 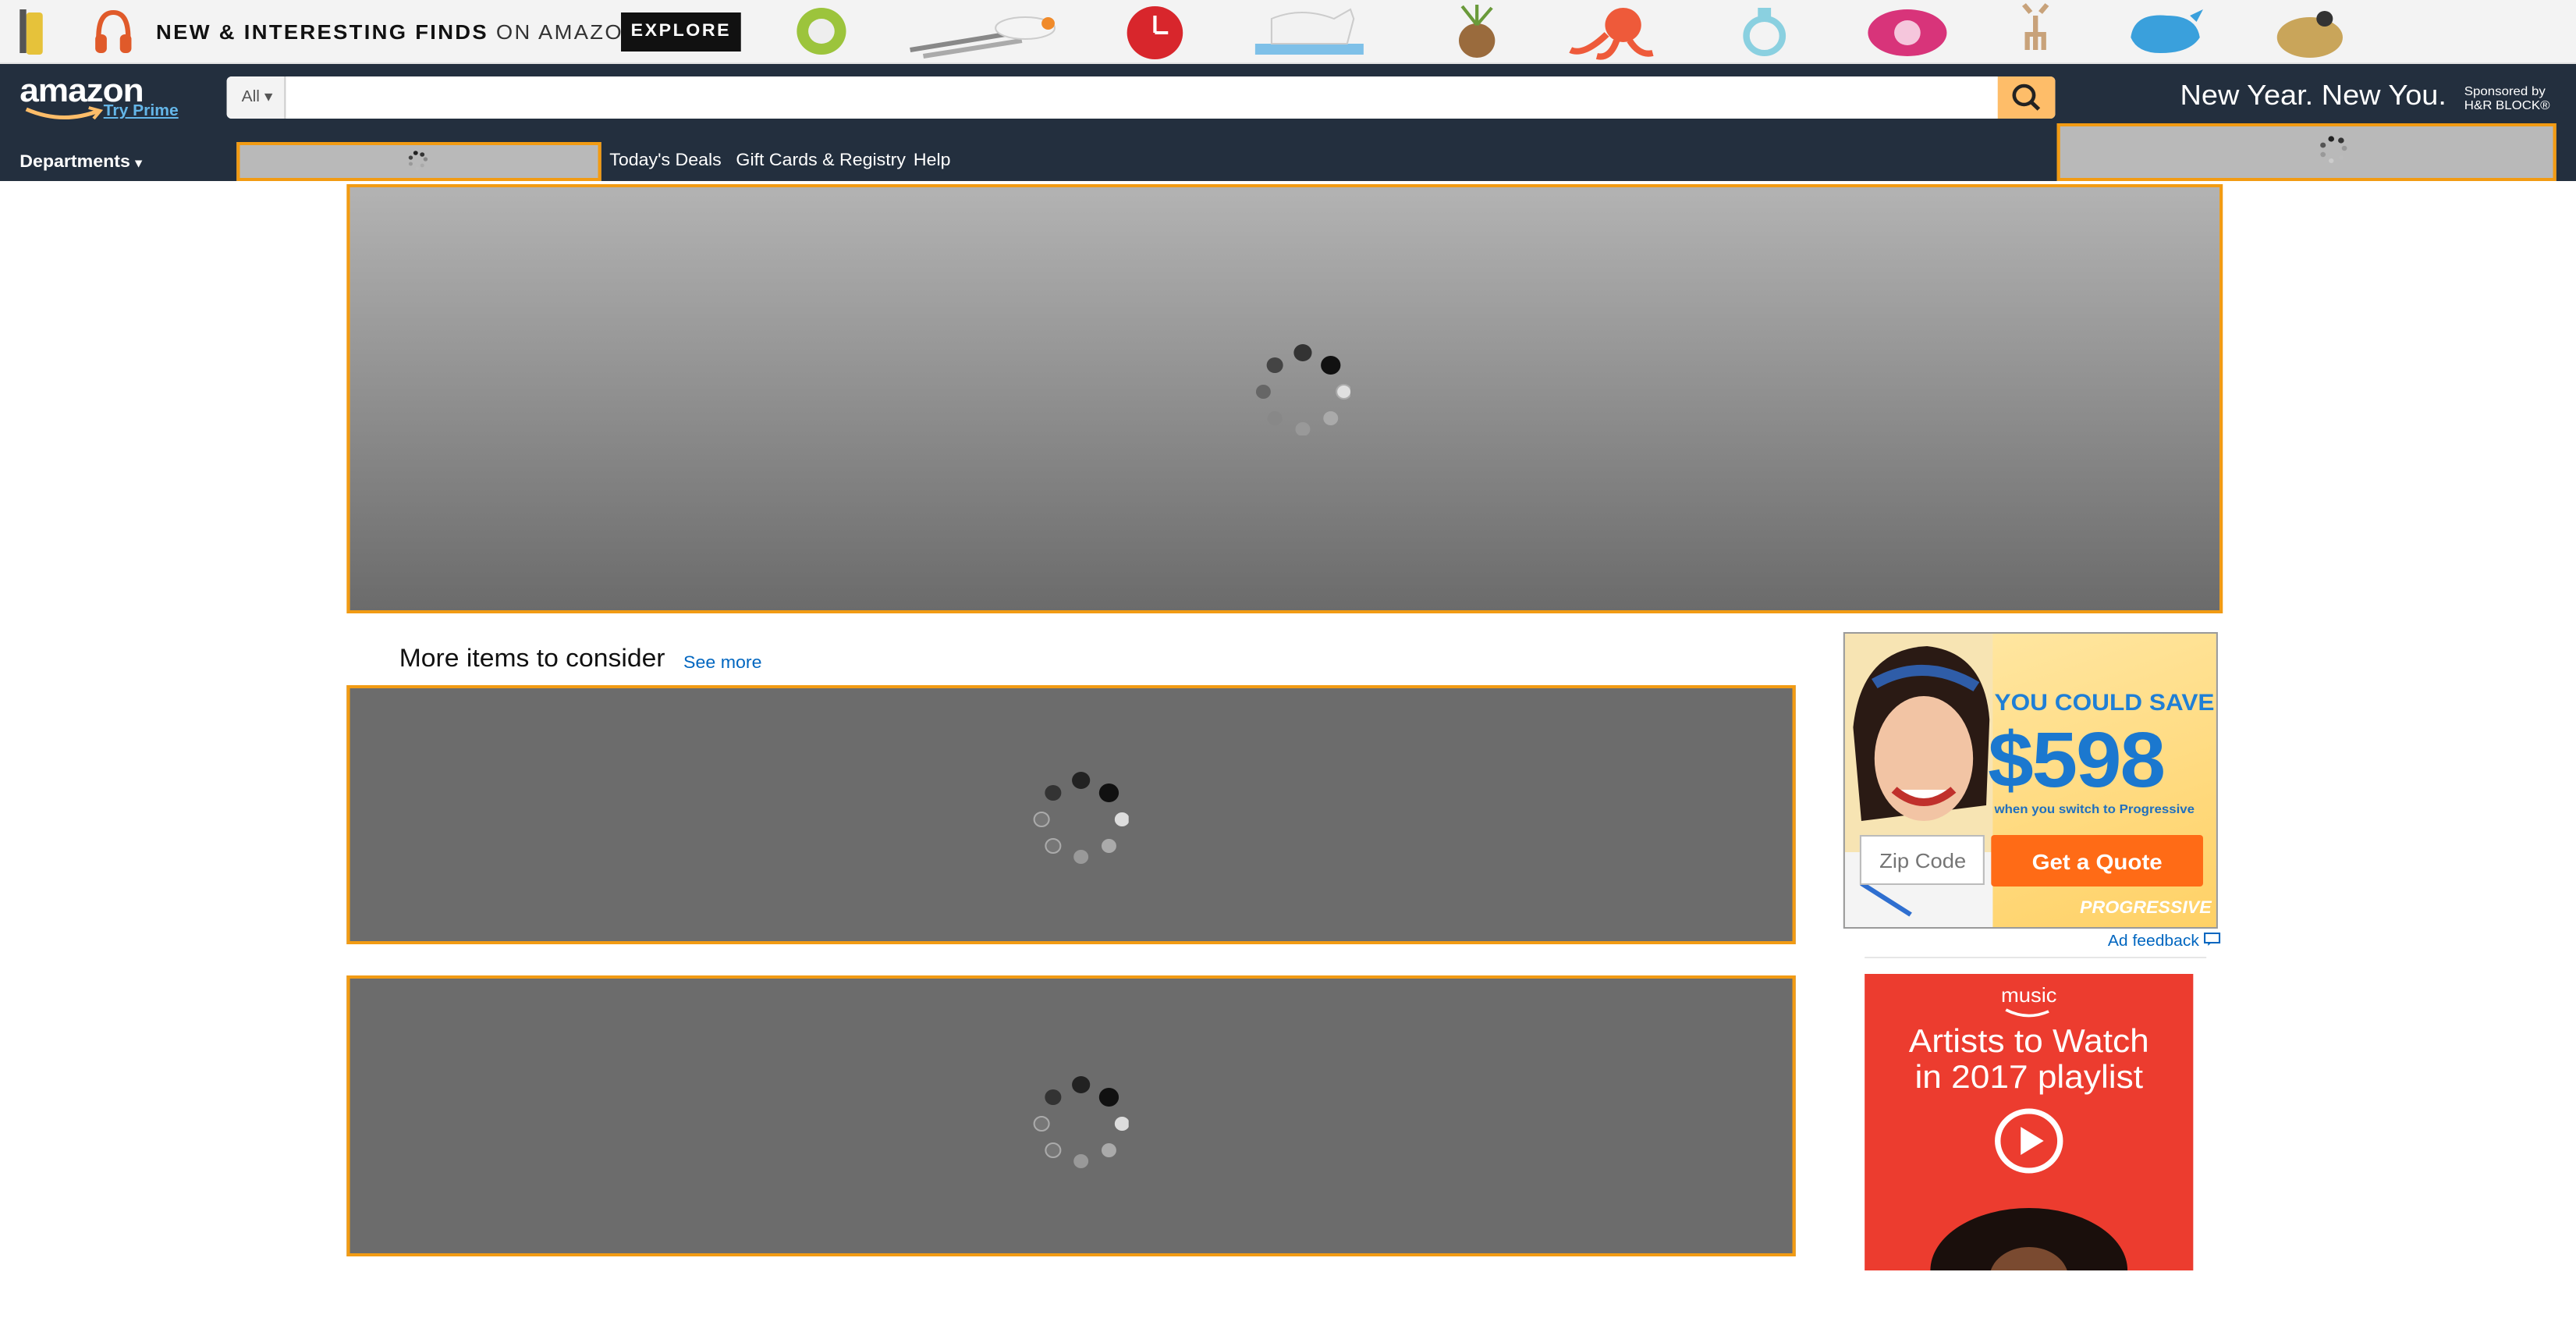 What do you see at coordinates (2146, 909) in the screenshot?
I see `progressive-logo: PROGRESSIVE` at bounding box center [2146, 909].